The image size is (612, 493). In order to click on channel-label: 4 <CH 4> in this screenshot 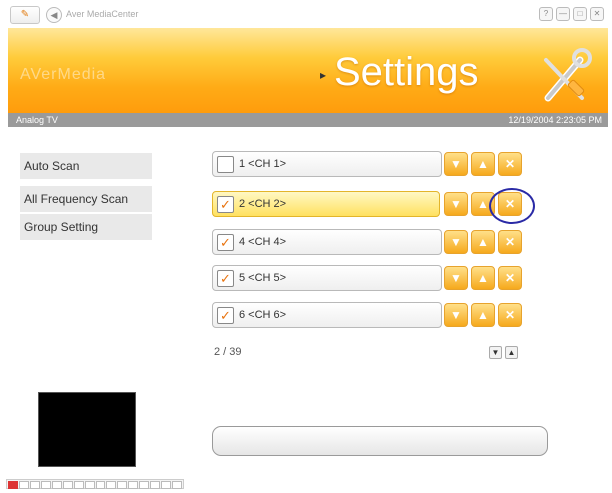, I will do `click(263, 242)`.